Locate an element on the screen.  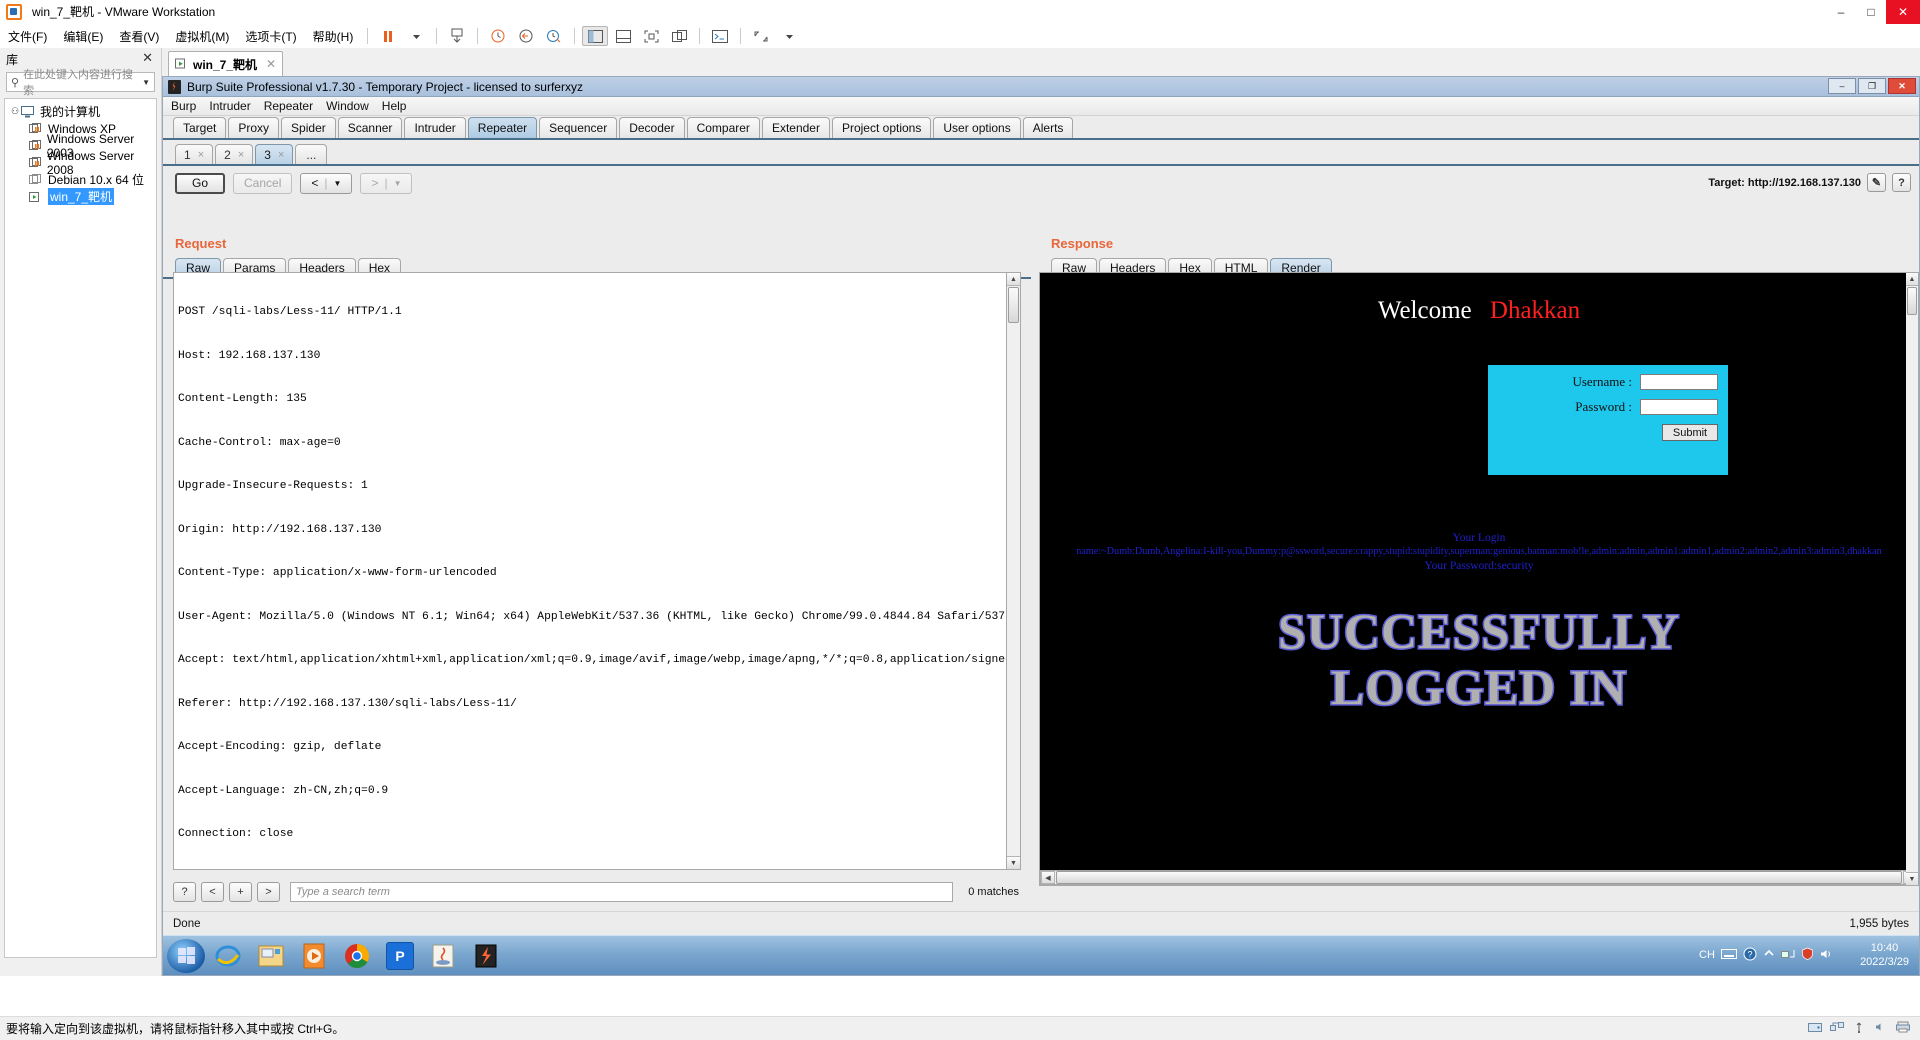
snapshot-icon is located at coordinates (457, 36).